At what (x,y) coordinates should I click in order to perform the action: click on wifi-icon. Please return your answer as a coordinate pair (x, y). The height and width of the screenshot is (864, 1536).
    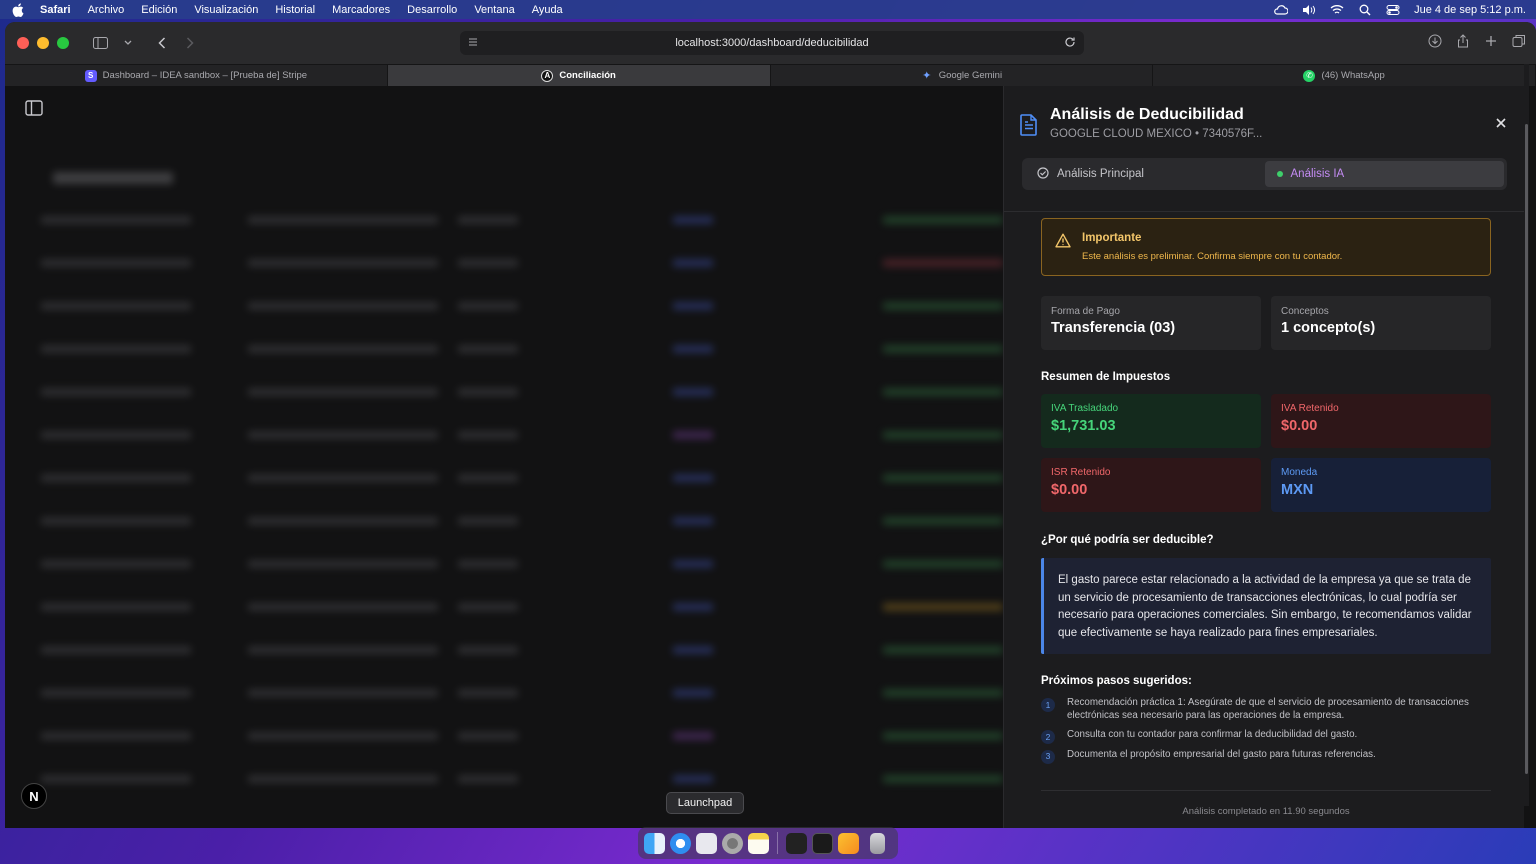
    Looking at the image, I should click on (1337, 10).